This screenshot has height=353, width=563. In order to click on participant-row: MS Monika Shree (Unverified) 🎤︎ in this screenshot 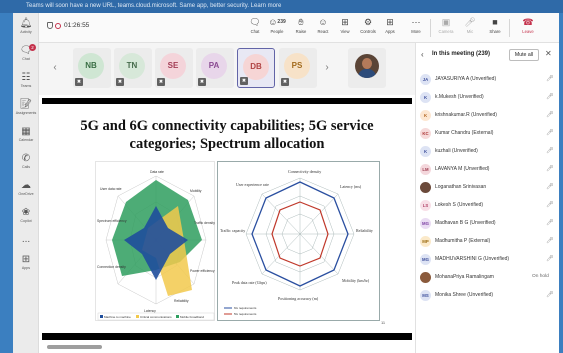, I will do `click(487, 295)`.